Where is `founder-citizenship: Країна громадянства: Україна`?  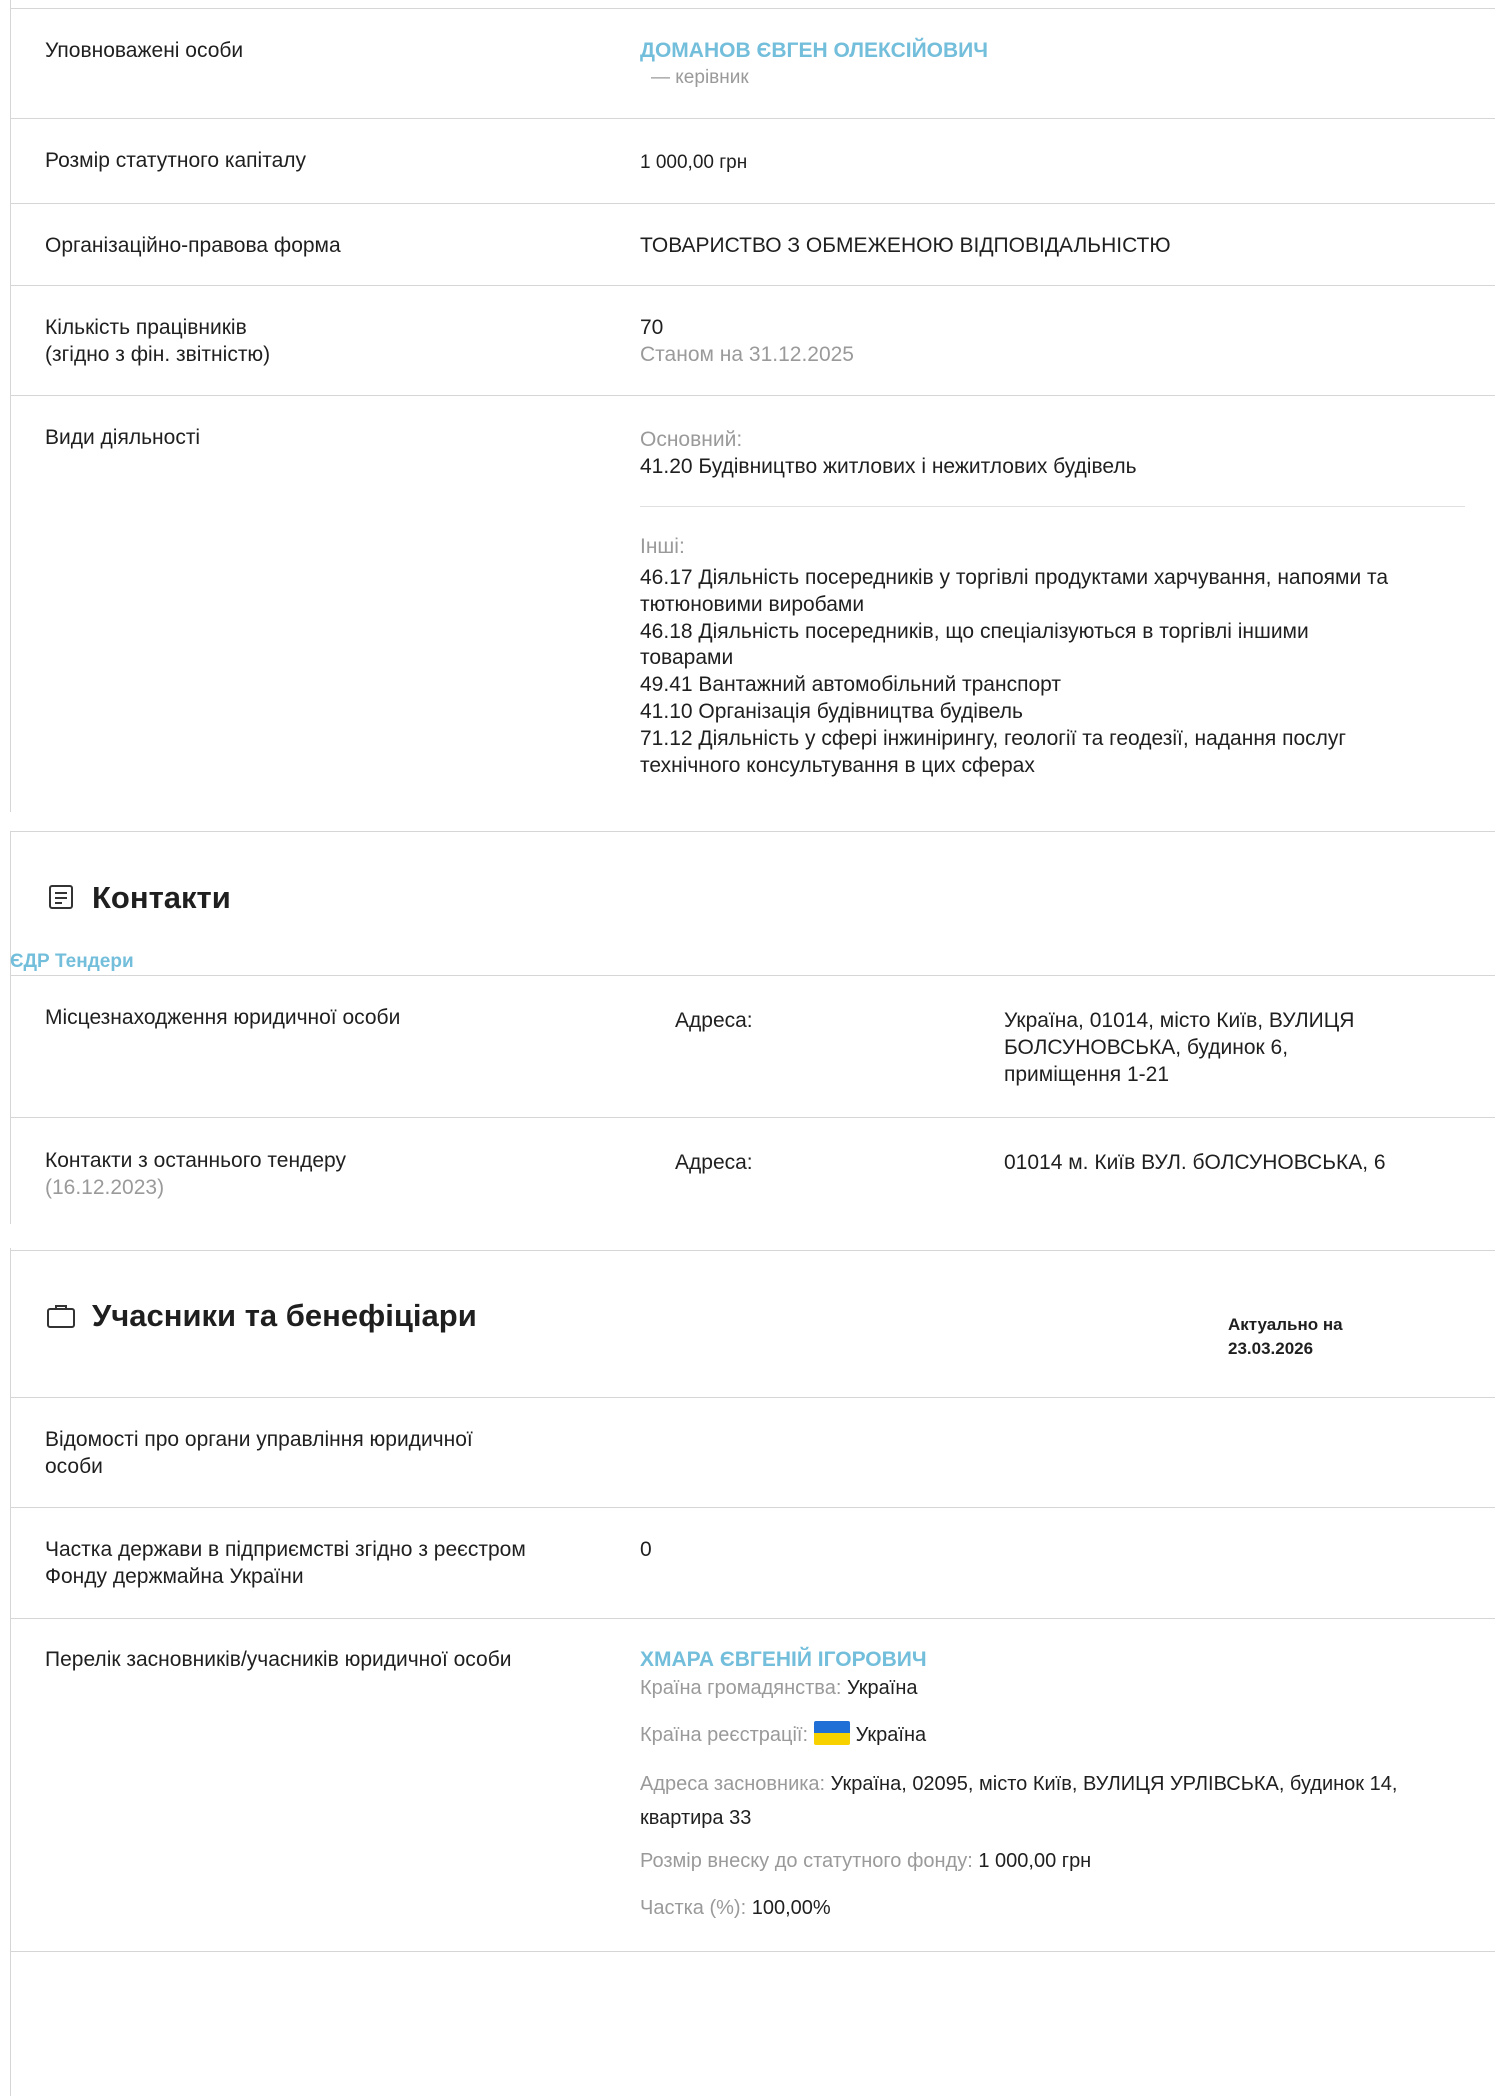
founder-citizenship: Країна громадянства: Україна is located at coordinates (778, 1688).